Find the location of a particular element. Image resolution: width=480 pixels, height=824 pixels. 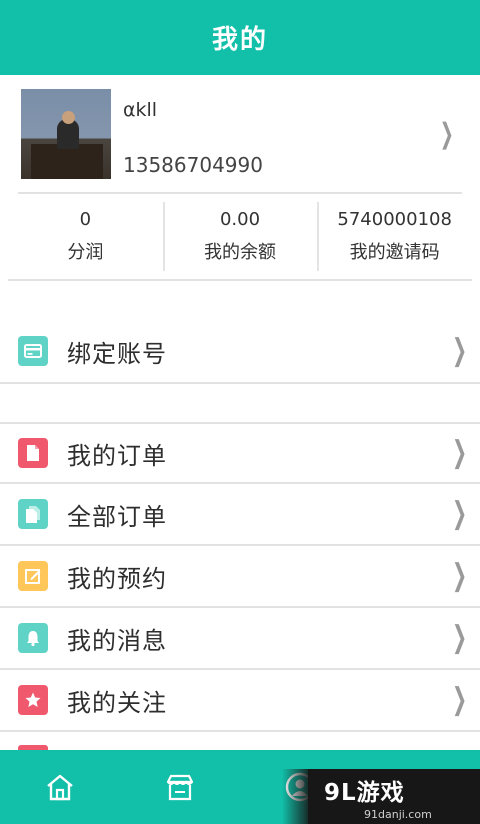

page-title: 我的 is located at coordinates (239, 40).